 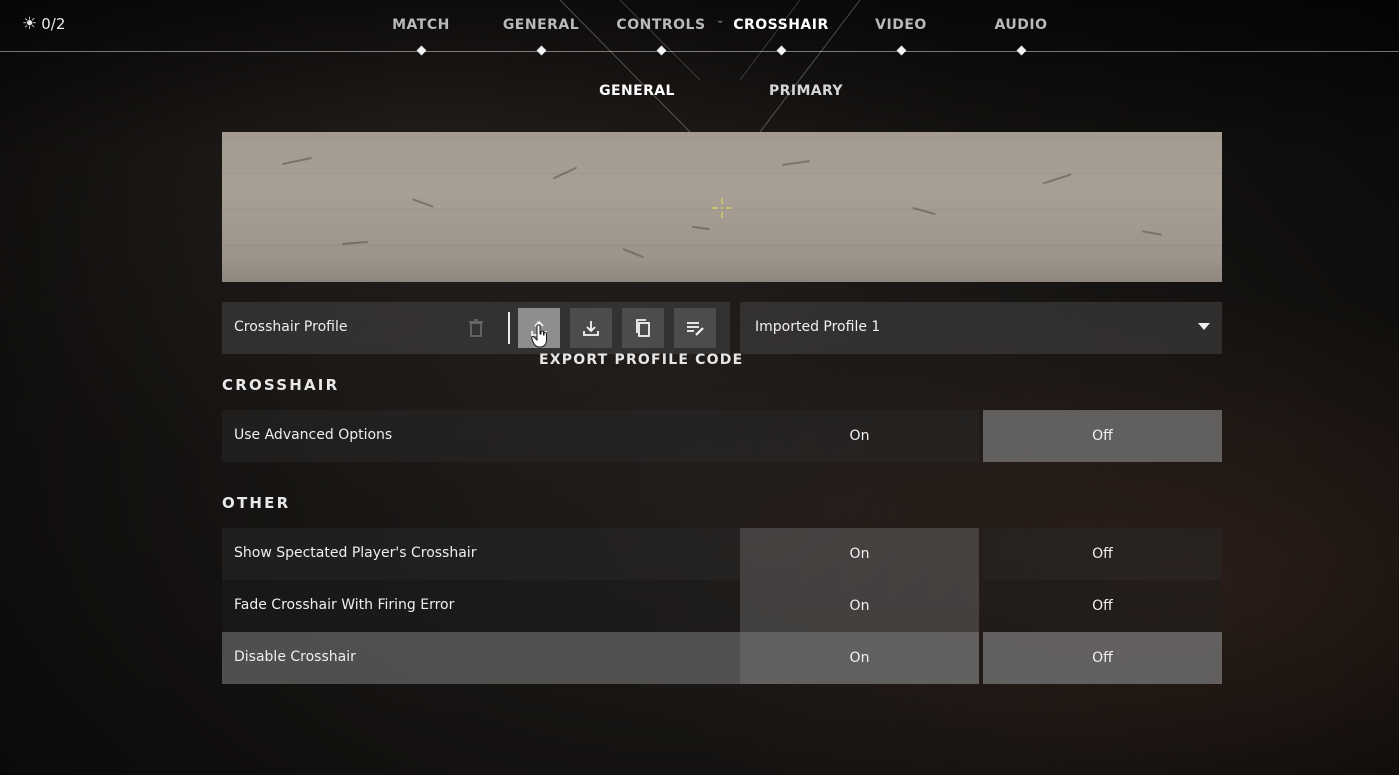 What do you see at coordinates (481, 606) in the screenshot?
I see `option-label-cell: Fade Crosshair With Firing Error` at bounding box center [481, 606].